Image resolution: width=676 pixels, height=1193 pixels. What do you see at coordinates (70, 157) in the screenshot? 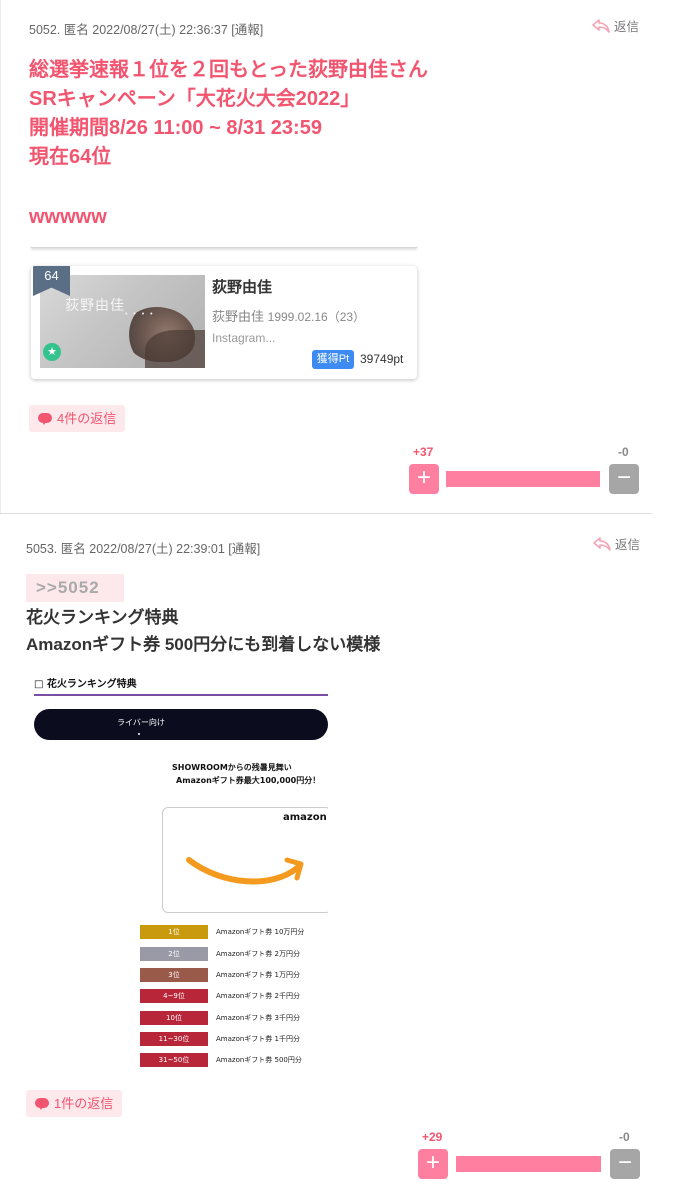
I see `comment-body-line: 現在64位` at bounding box center [70, 157].